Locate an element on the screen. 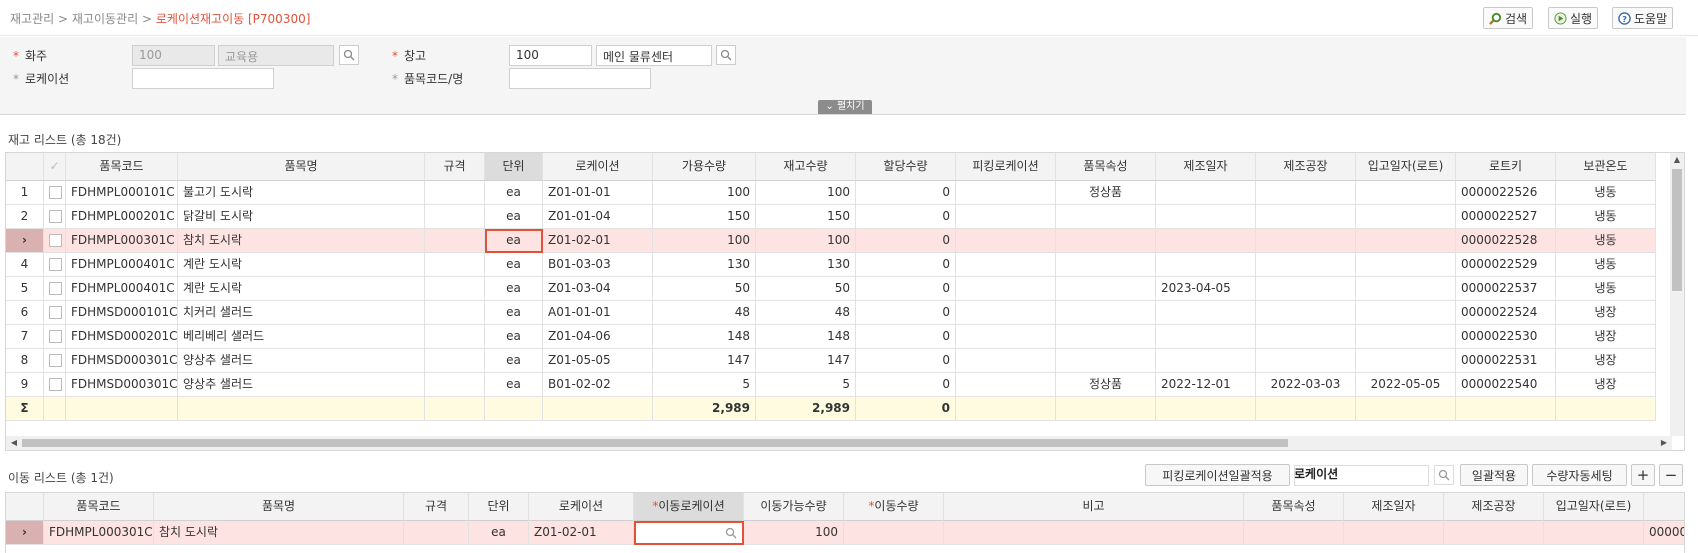  bulk-picking-location-button: 피킹로케이션일괄적용 is located at coordinates (1217, 475).